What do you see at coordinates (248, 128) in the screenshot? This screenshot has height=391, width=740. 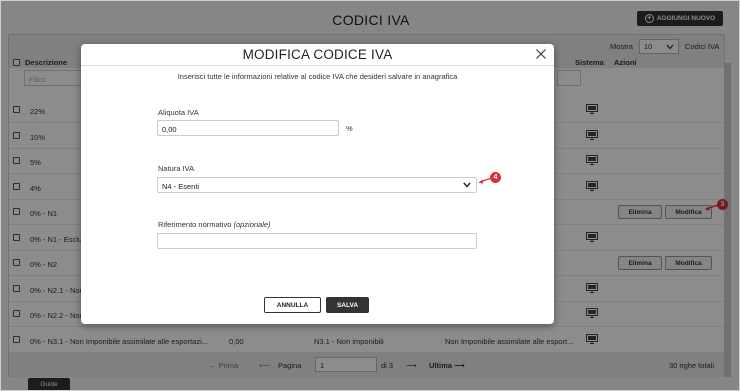 I see `rate-input: 0,00` at bounding box center [248, 128].